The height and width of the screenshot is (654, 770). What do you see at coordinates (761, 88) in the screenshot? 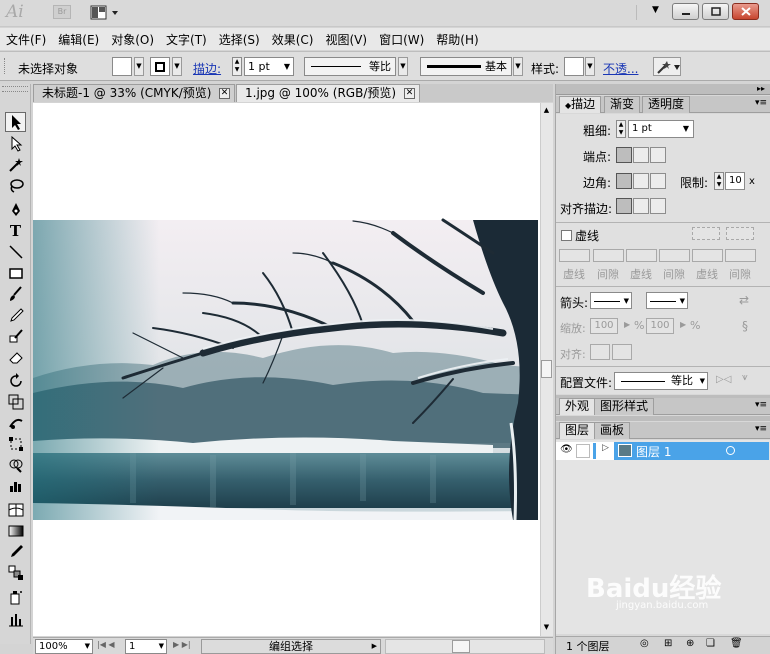
I see `collapse-icon: ▸▸` at bounding box center [761, 88].